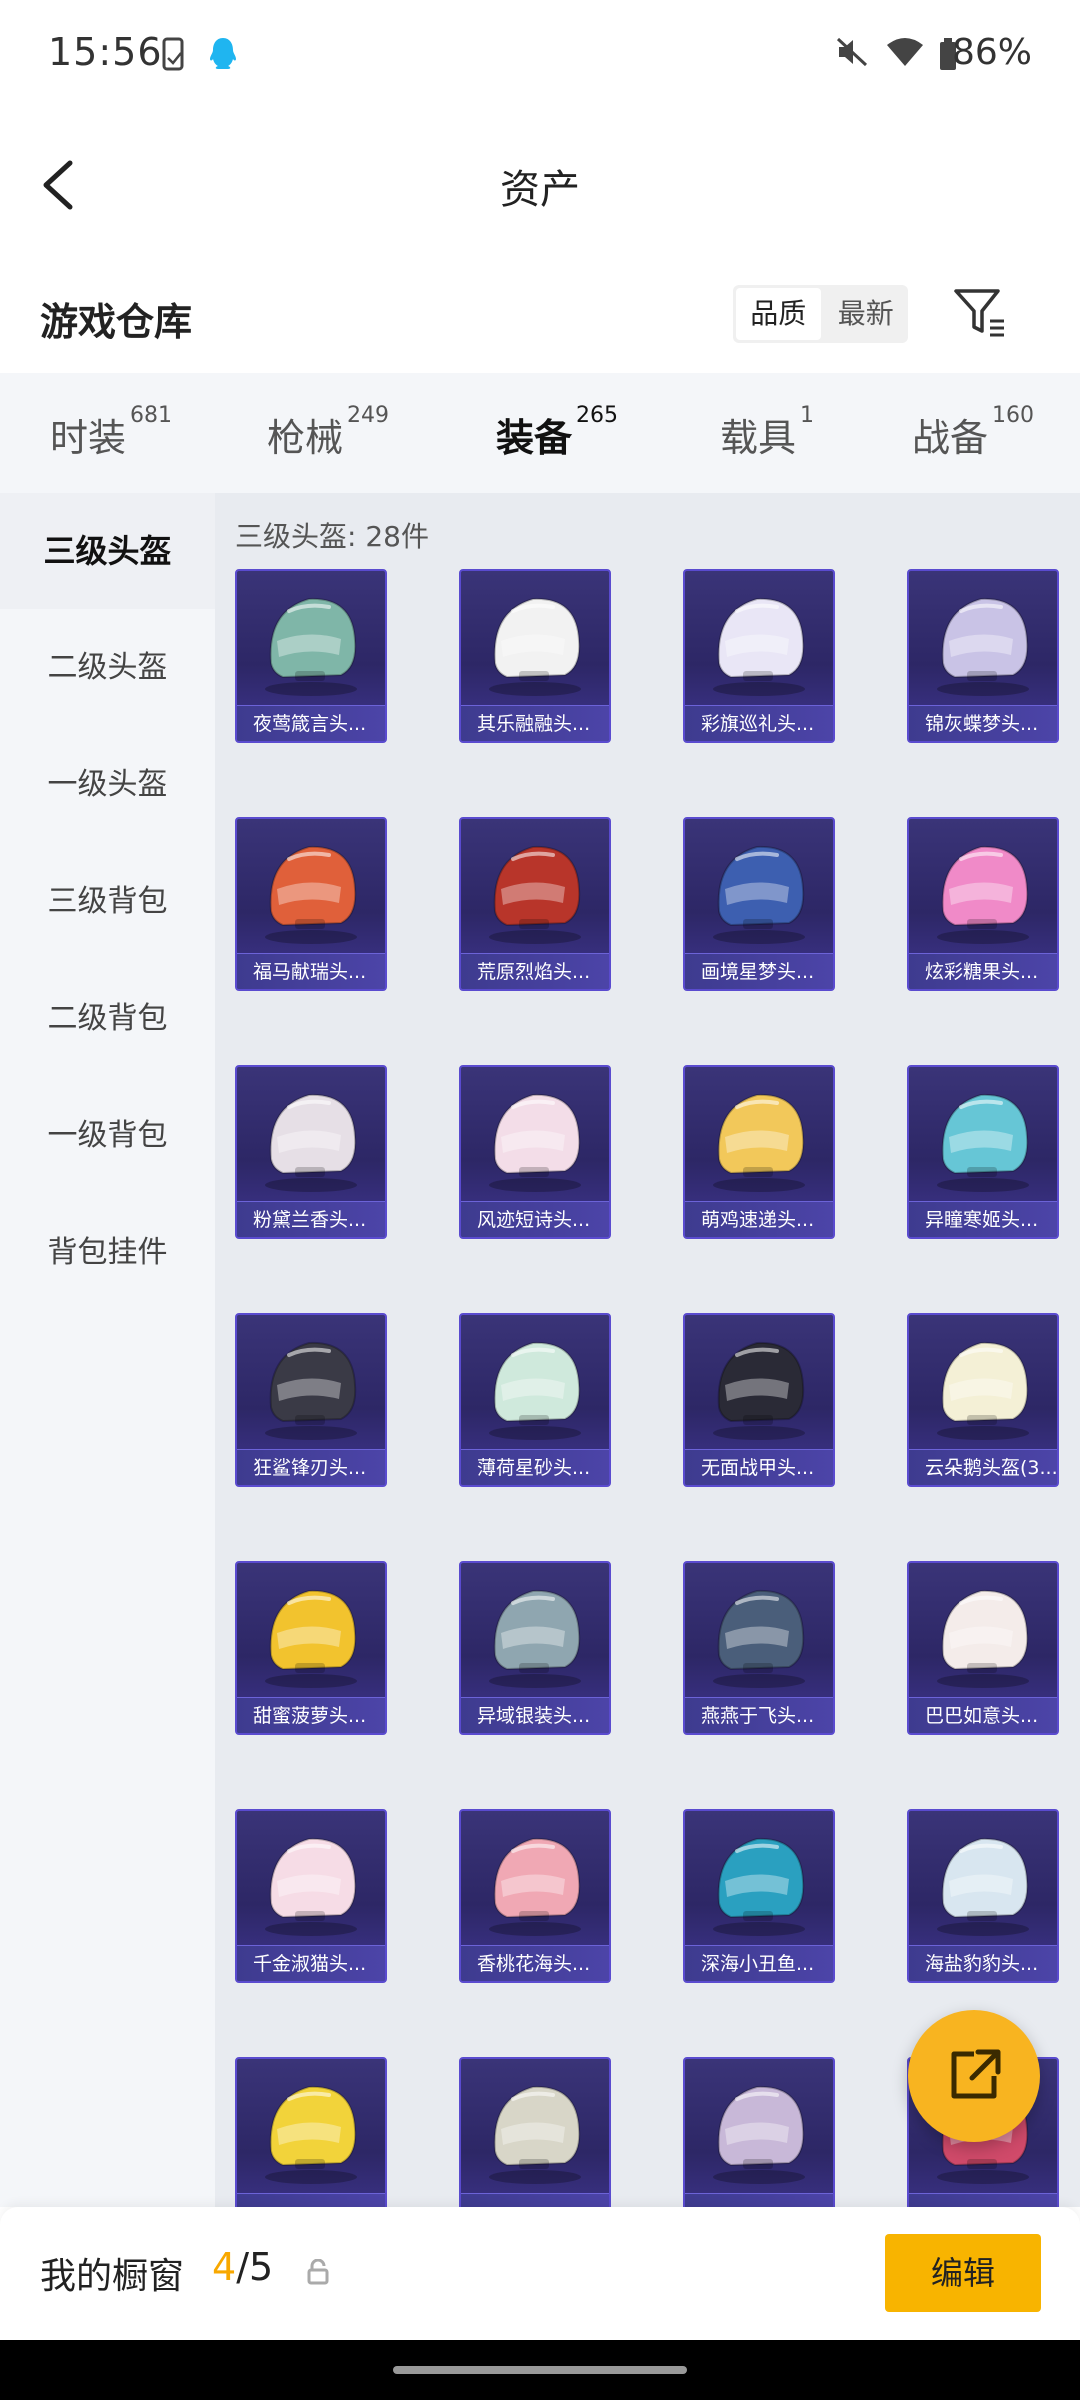  I want to click on home-gesture-handle, so click(540, 2370).